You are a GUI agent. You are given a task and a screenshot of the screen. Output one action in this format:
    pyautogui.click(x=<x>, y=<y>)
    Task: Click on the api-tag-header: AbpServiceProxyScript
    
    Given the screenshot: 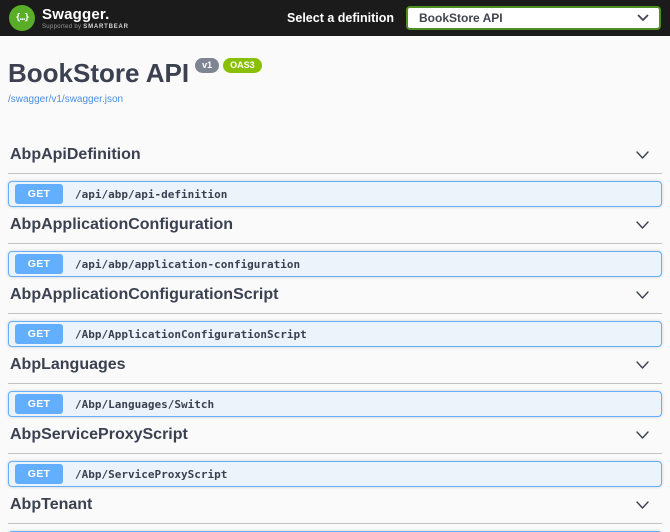 What is the action you would take?
    pyautogui.click(x=335, y=435)
    